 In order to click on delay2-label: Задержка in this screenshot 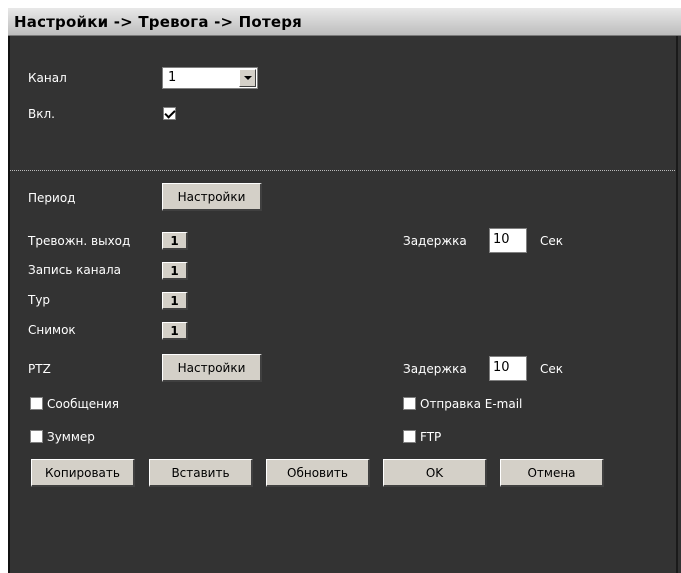, I will do `click(435, 369)`.